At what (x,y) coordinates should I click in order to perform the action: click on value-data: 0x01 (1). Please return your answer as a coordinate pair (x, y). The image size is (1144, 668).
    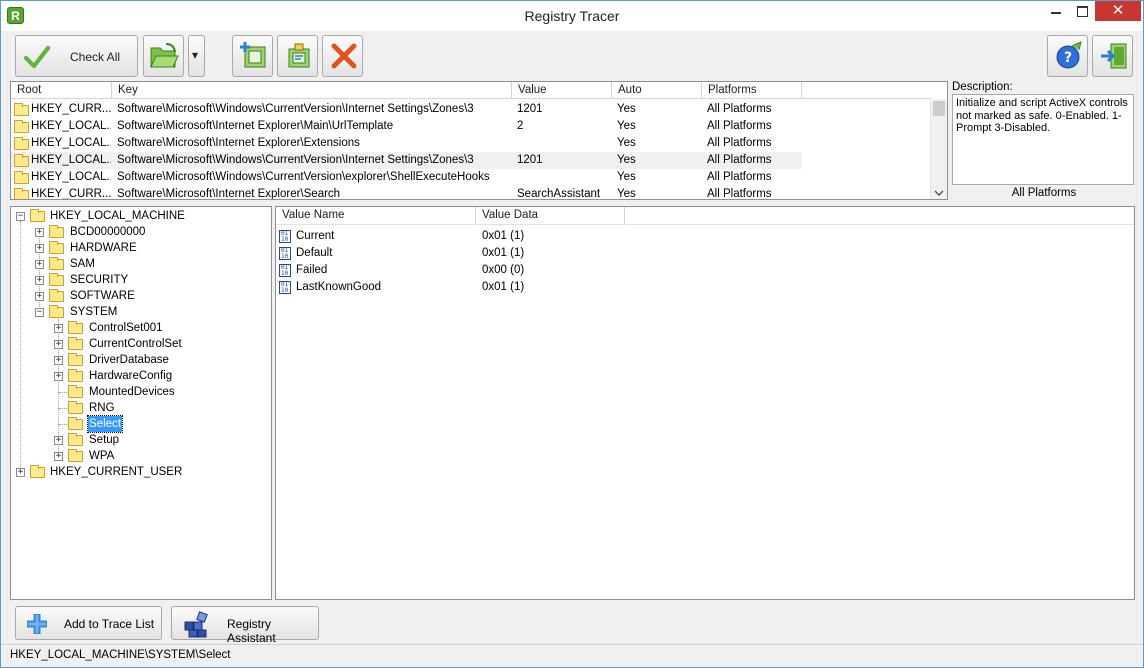
    Looking at the image, I should click on (503, 253).